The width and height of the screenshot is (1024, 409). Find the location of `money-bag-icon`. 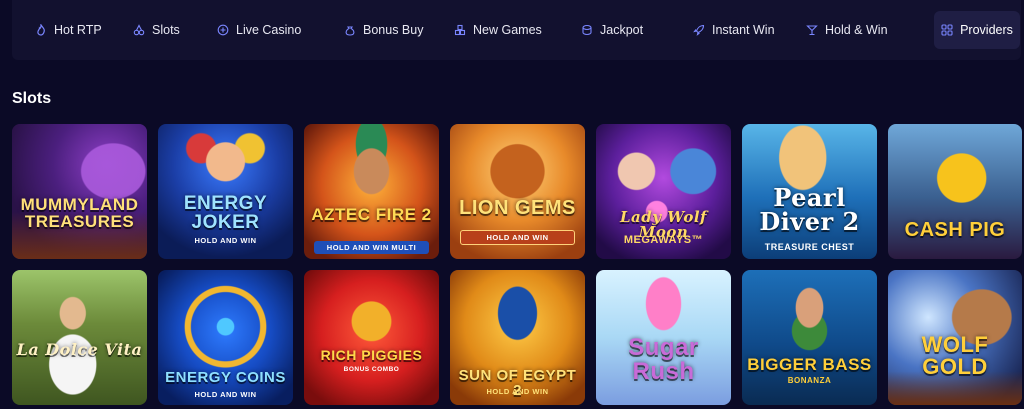

money-bag-icon is located at coordinates (350, 30).